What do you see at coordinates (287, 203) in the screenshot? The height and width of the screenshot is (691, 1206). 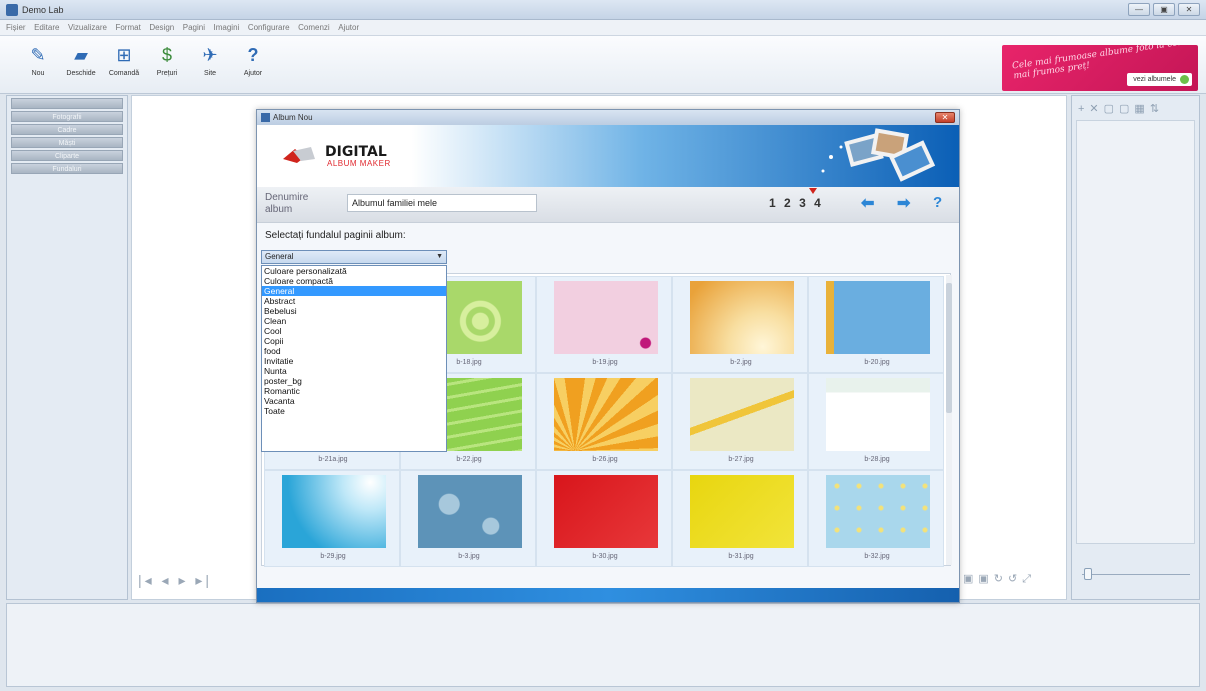 I see `album-name-label: Denumire album` at bounding box center [287, 203].